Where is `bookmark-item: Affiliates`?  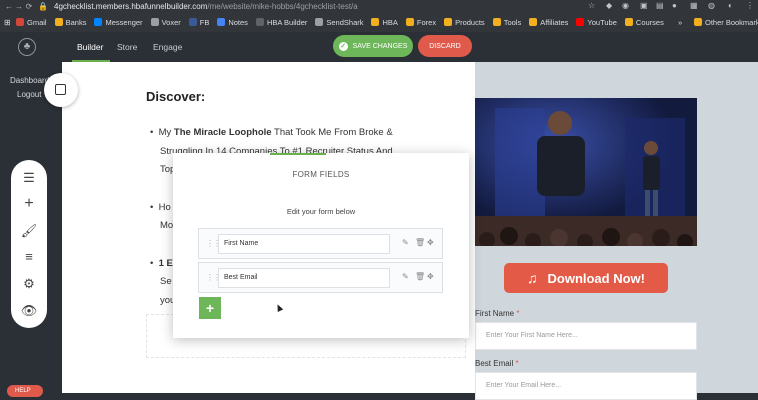
bookmark-item: Affiliates is located at coordinates (548, 22).